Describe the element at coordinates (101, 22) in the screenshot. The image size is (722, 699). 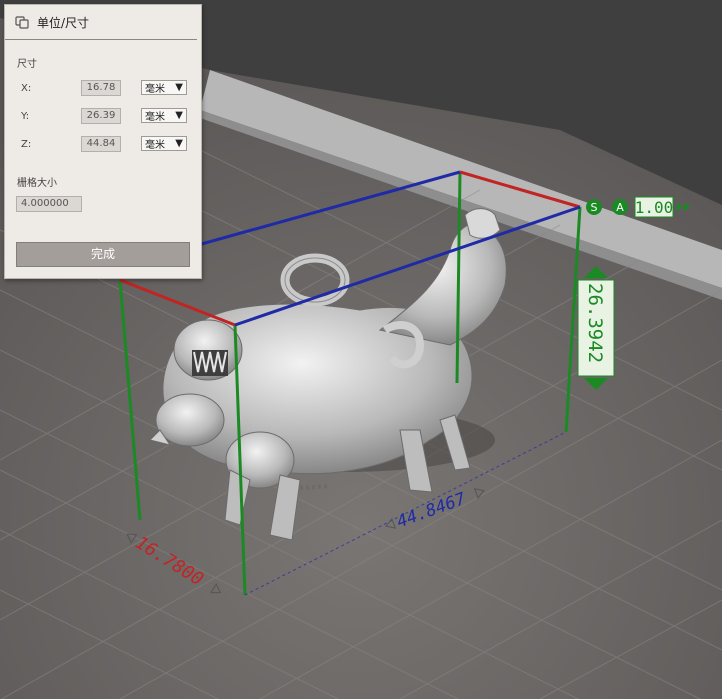
I see `panel-header: 单位/尺寸` at that location.